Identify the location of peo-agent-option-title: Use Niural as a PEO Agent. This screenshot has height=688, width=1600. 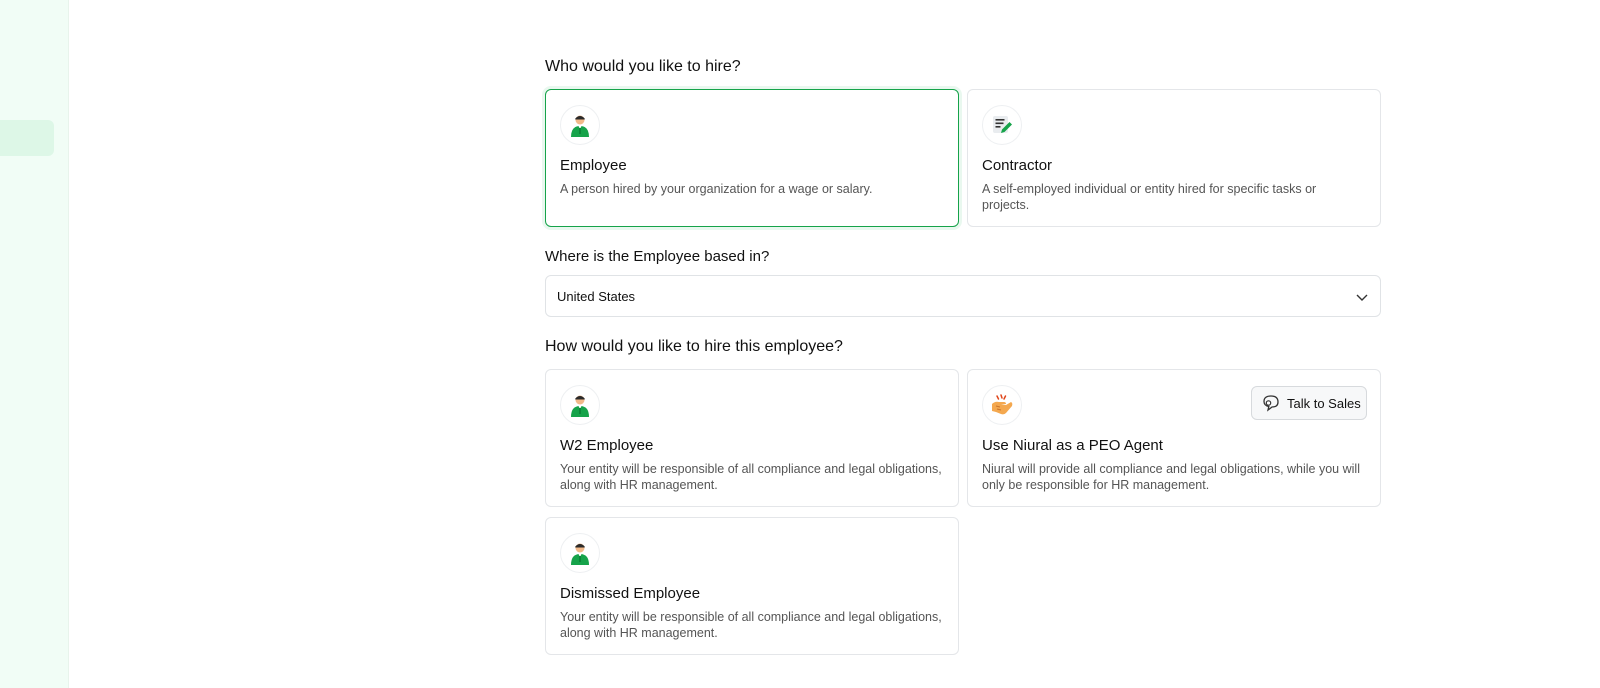
(1072, 445).